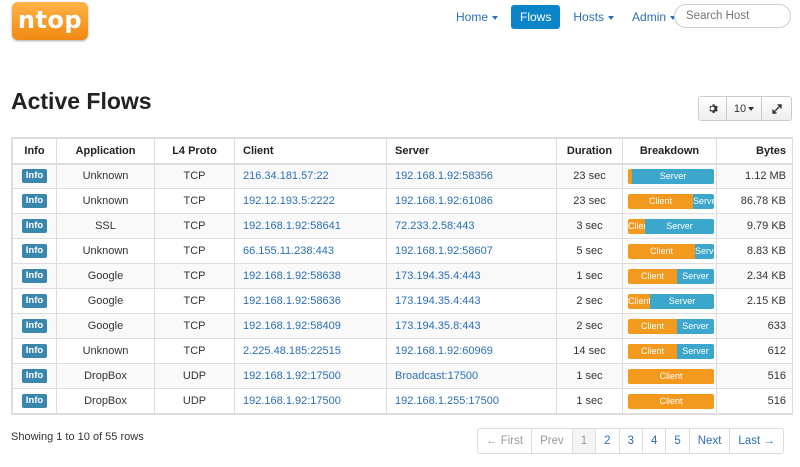 The width and height of the screenshot is (800, 467). I want to click on page-button-next: Next, so click(710, 441).